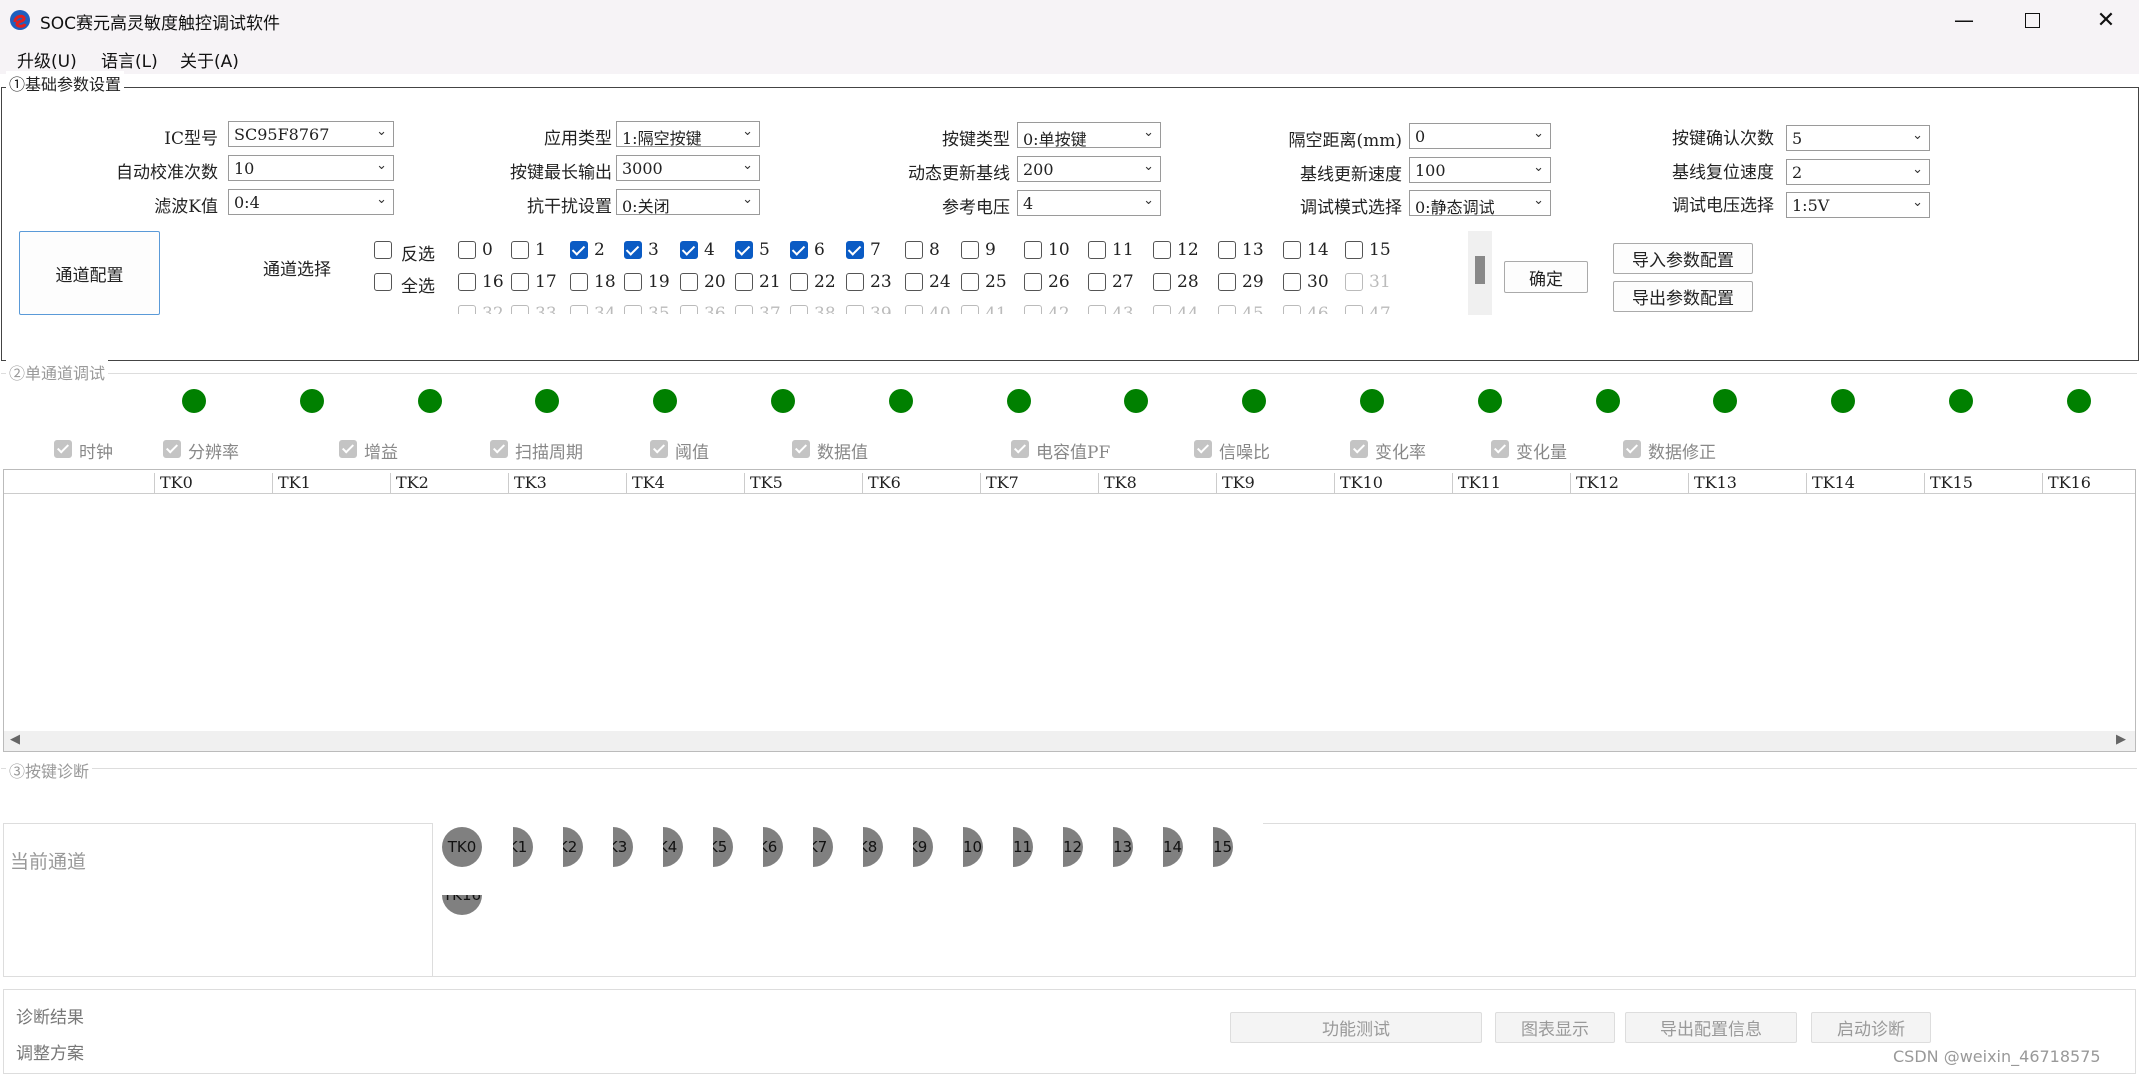  What do you see at coordinates (1480, 170) in the screenshot?
I see `baseline-speed-select: 100 ⌄` at bounding box center [1480, 170].